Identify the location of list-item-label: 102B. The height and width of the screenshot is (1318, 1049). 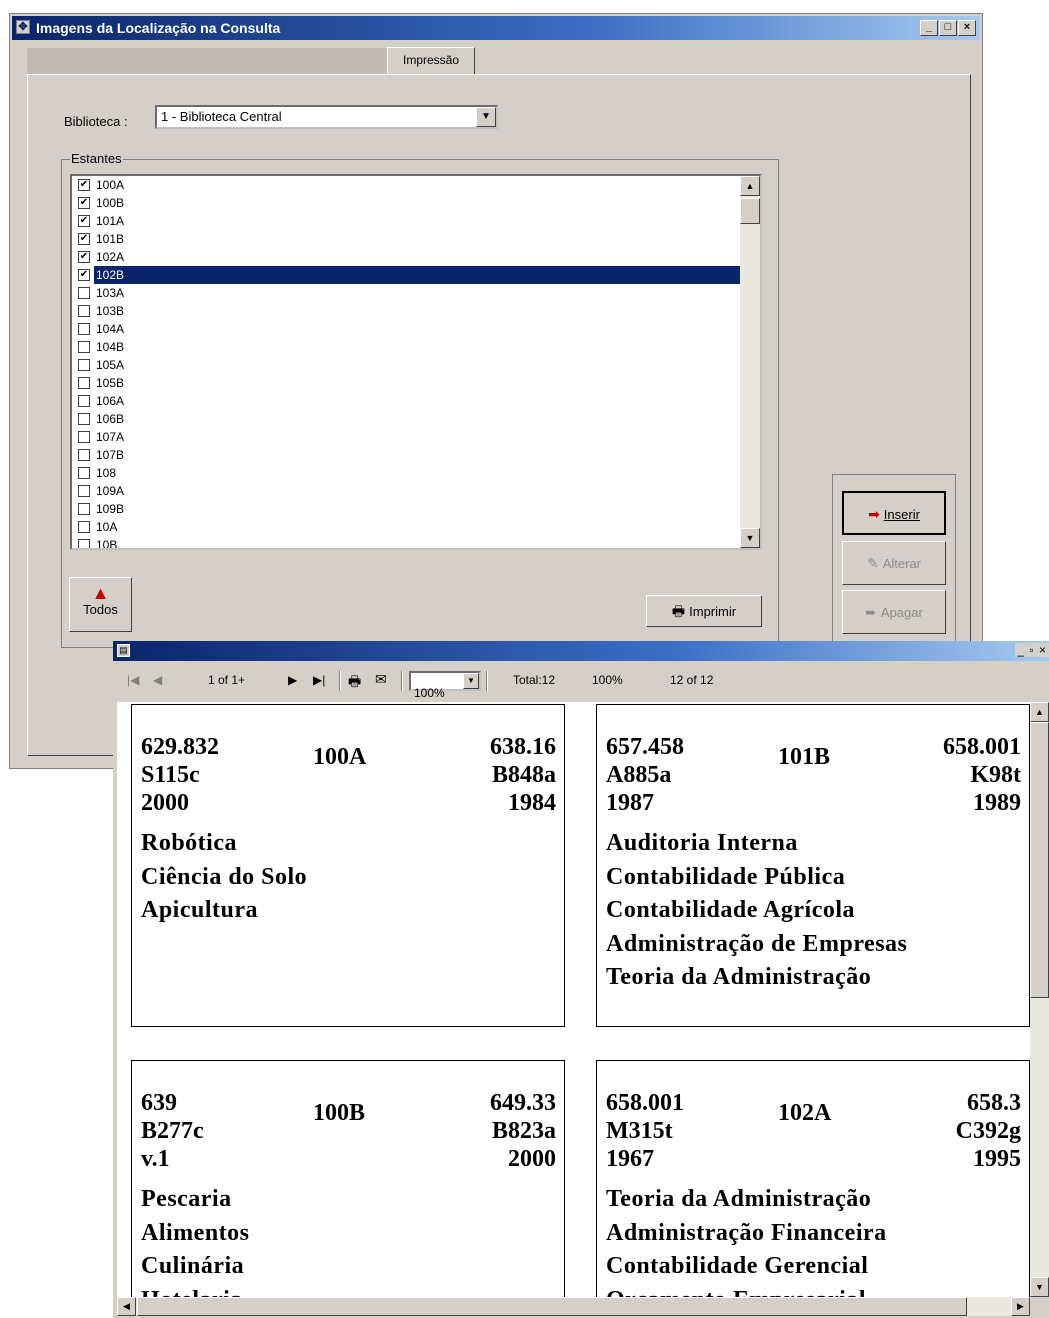
(419, 275).